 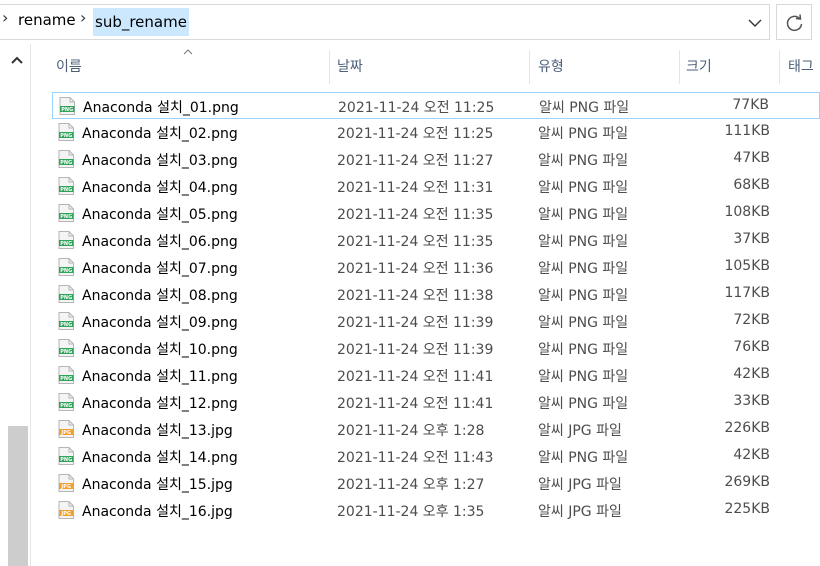 I want to click on address-dropdown-chevron-down-icon, so click(x=755, y=22).